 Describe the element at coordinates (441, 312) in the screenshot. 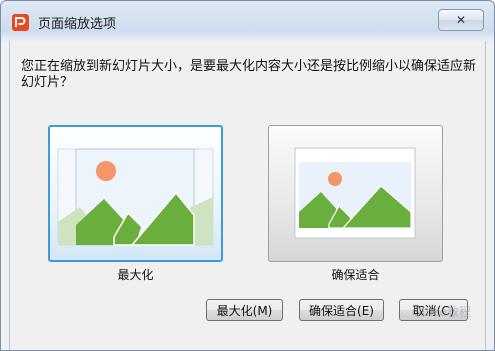

I see `watermark-text: Office教程` at that location.